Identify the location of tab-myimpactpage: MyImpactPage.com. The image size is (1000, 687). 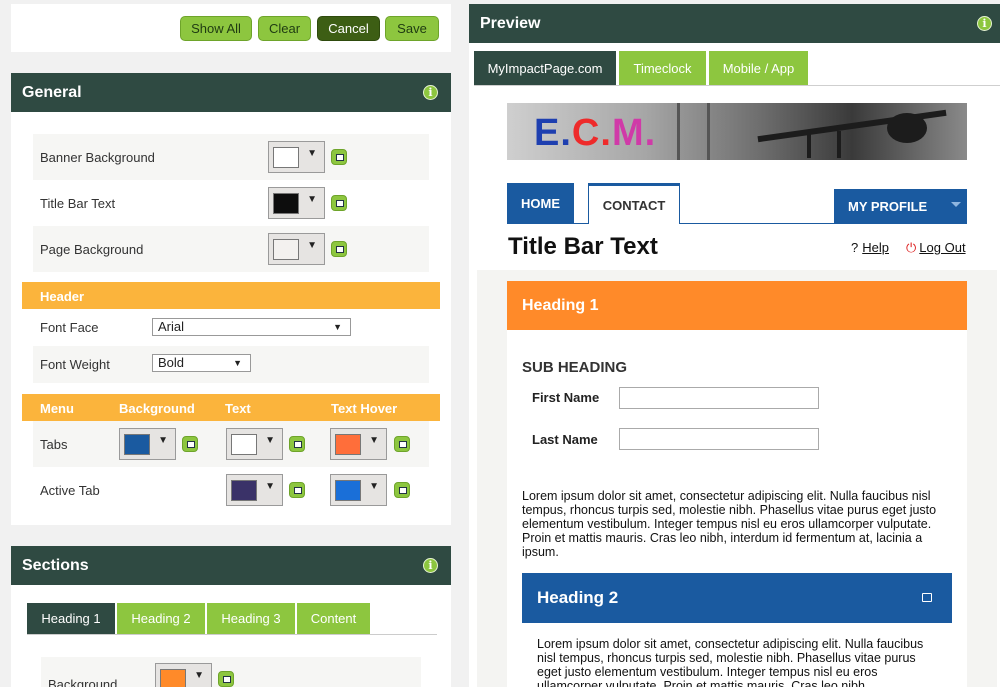
(545, 68).